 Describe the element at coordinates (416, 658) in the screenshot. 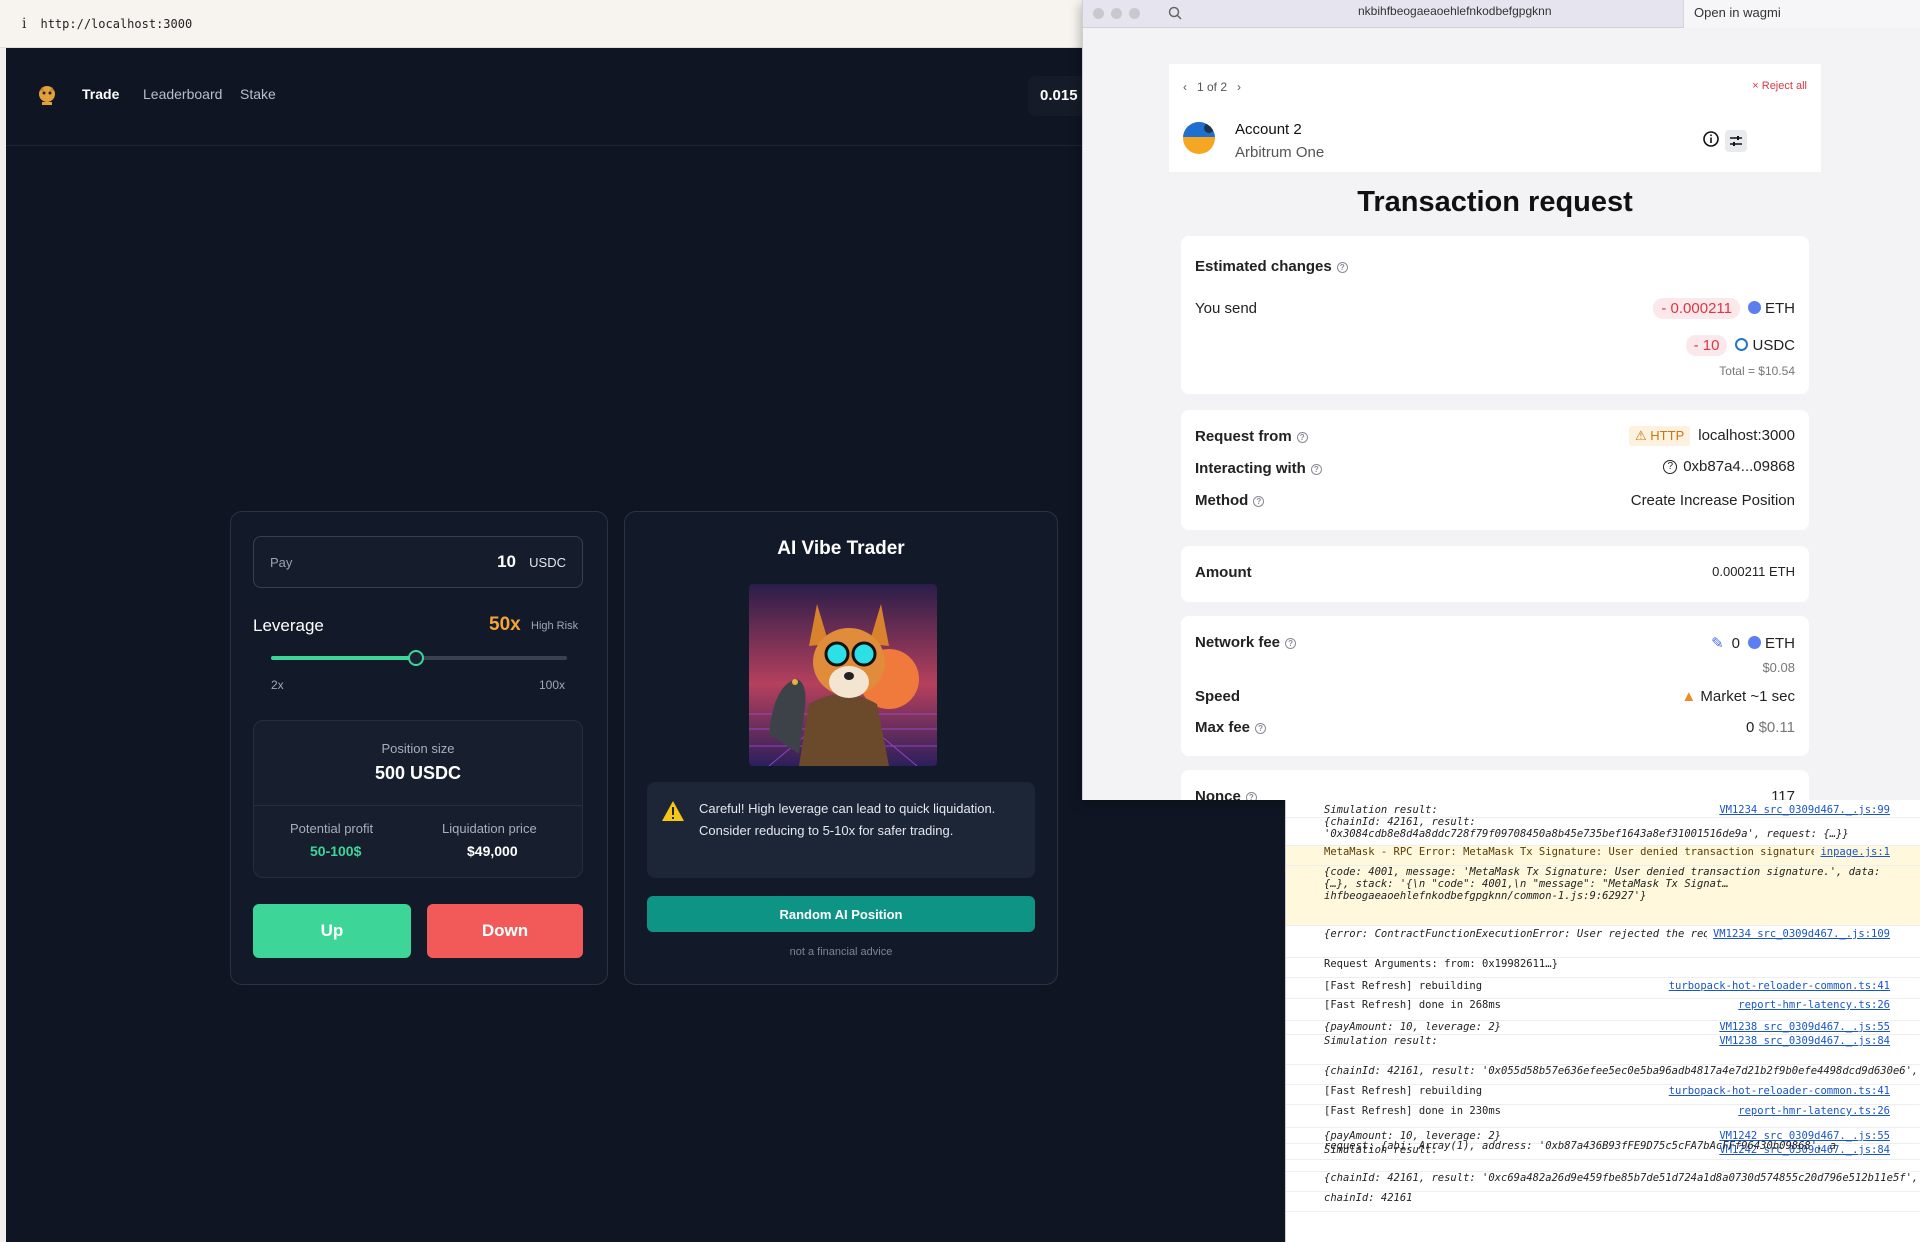

I see `leverage-slider-thumb` at that location.